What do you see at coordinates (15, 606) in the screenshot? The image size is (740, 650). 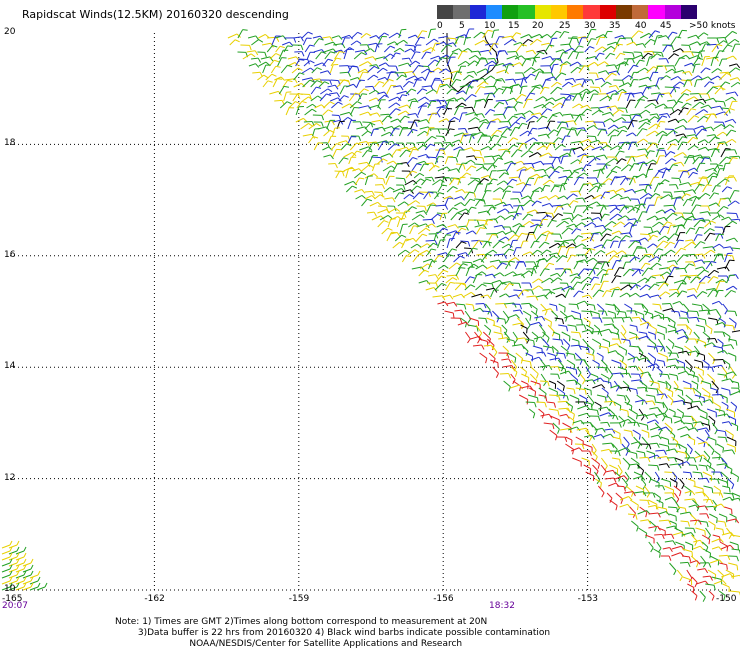 I see `time-label: 20:07` at bounding box center [15, 606].